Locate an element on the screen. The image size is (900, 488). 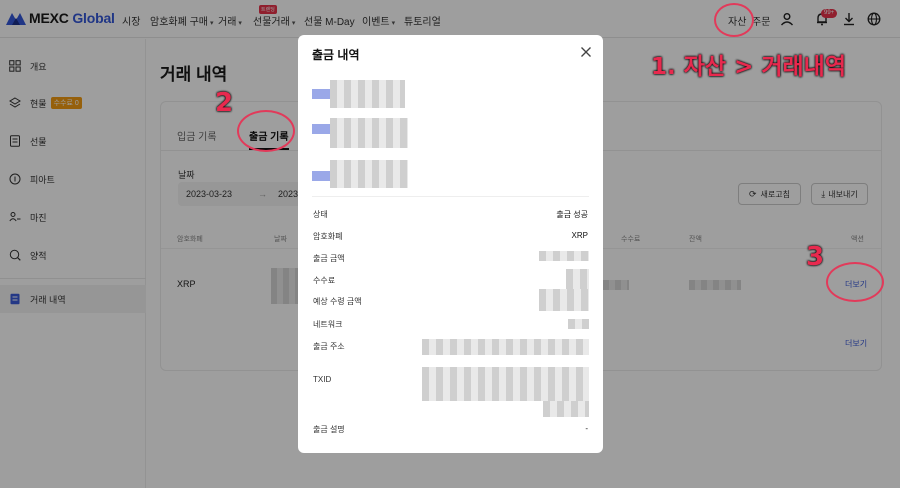
label-txid: TXID is located at coordinates (322, 379).